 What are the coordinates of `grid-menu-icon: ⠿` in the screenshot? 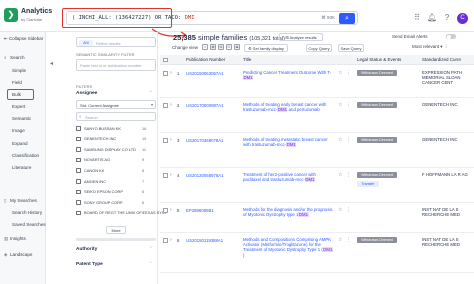 It's located at (417, 18).